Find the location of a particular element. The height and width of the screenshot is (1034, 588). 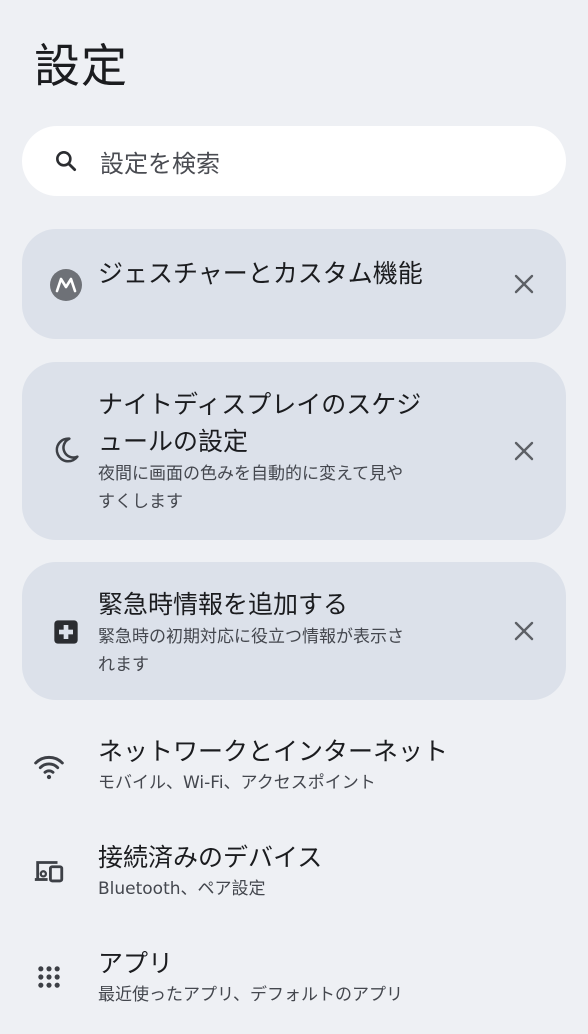

suggestion-subtitle-line2: れます is located at coordinates (123, 665).